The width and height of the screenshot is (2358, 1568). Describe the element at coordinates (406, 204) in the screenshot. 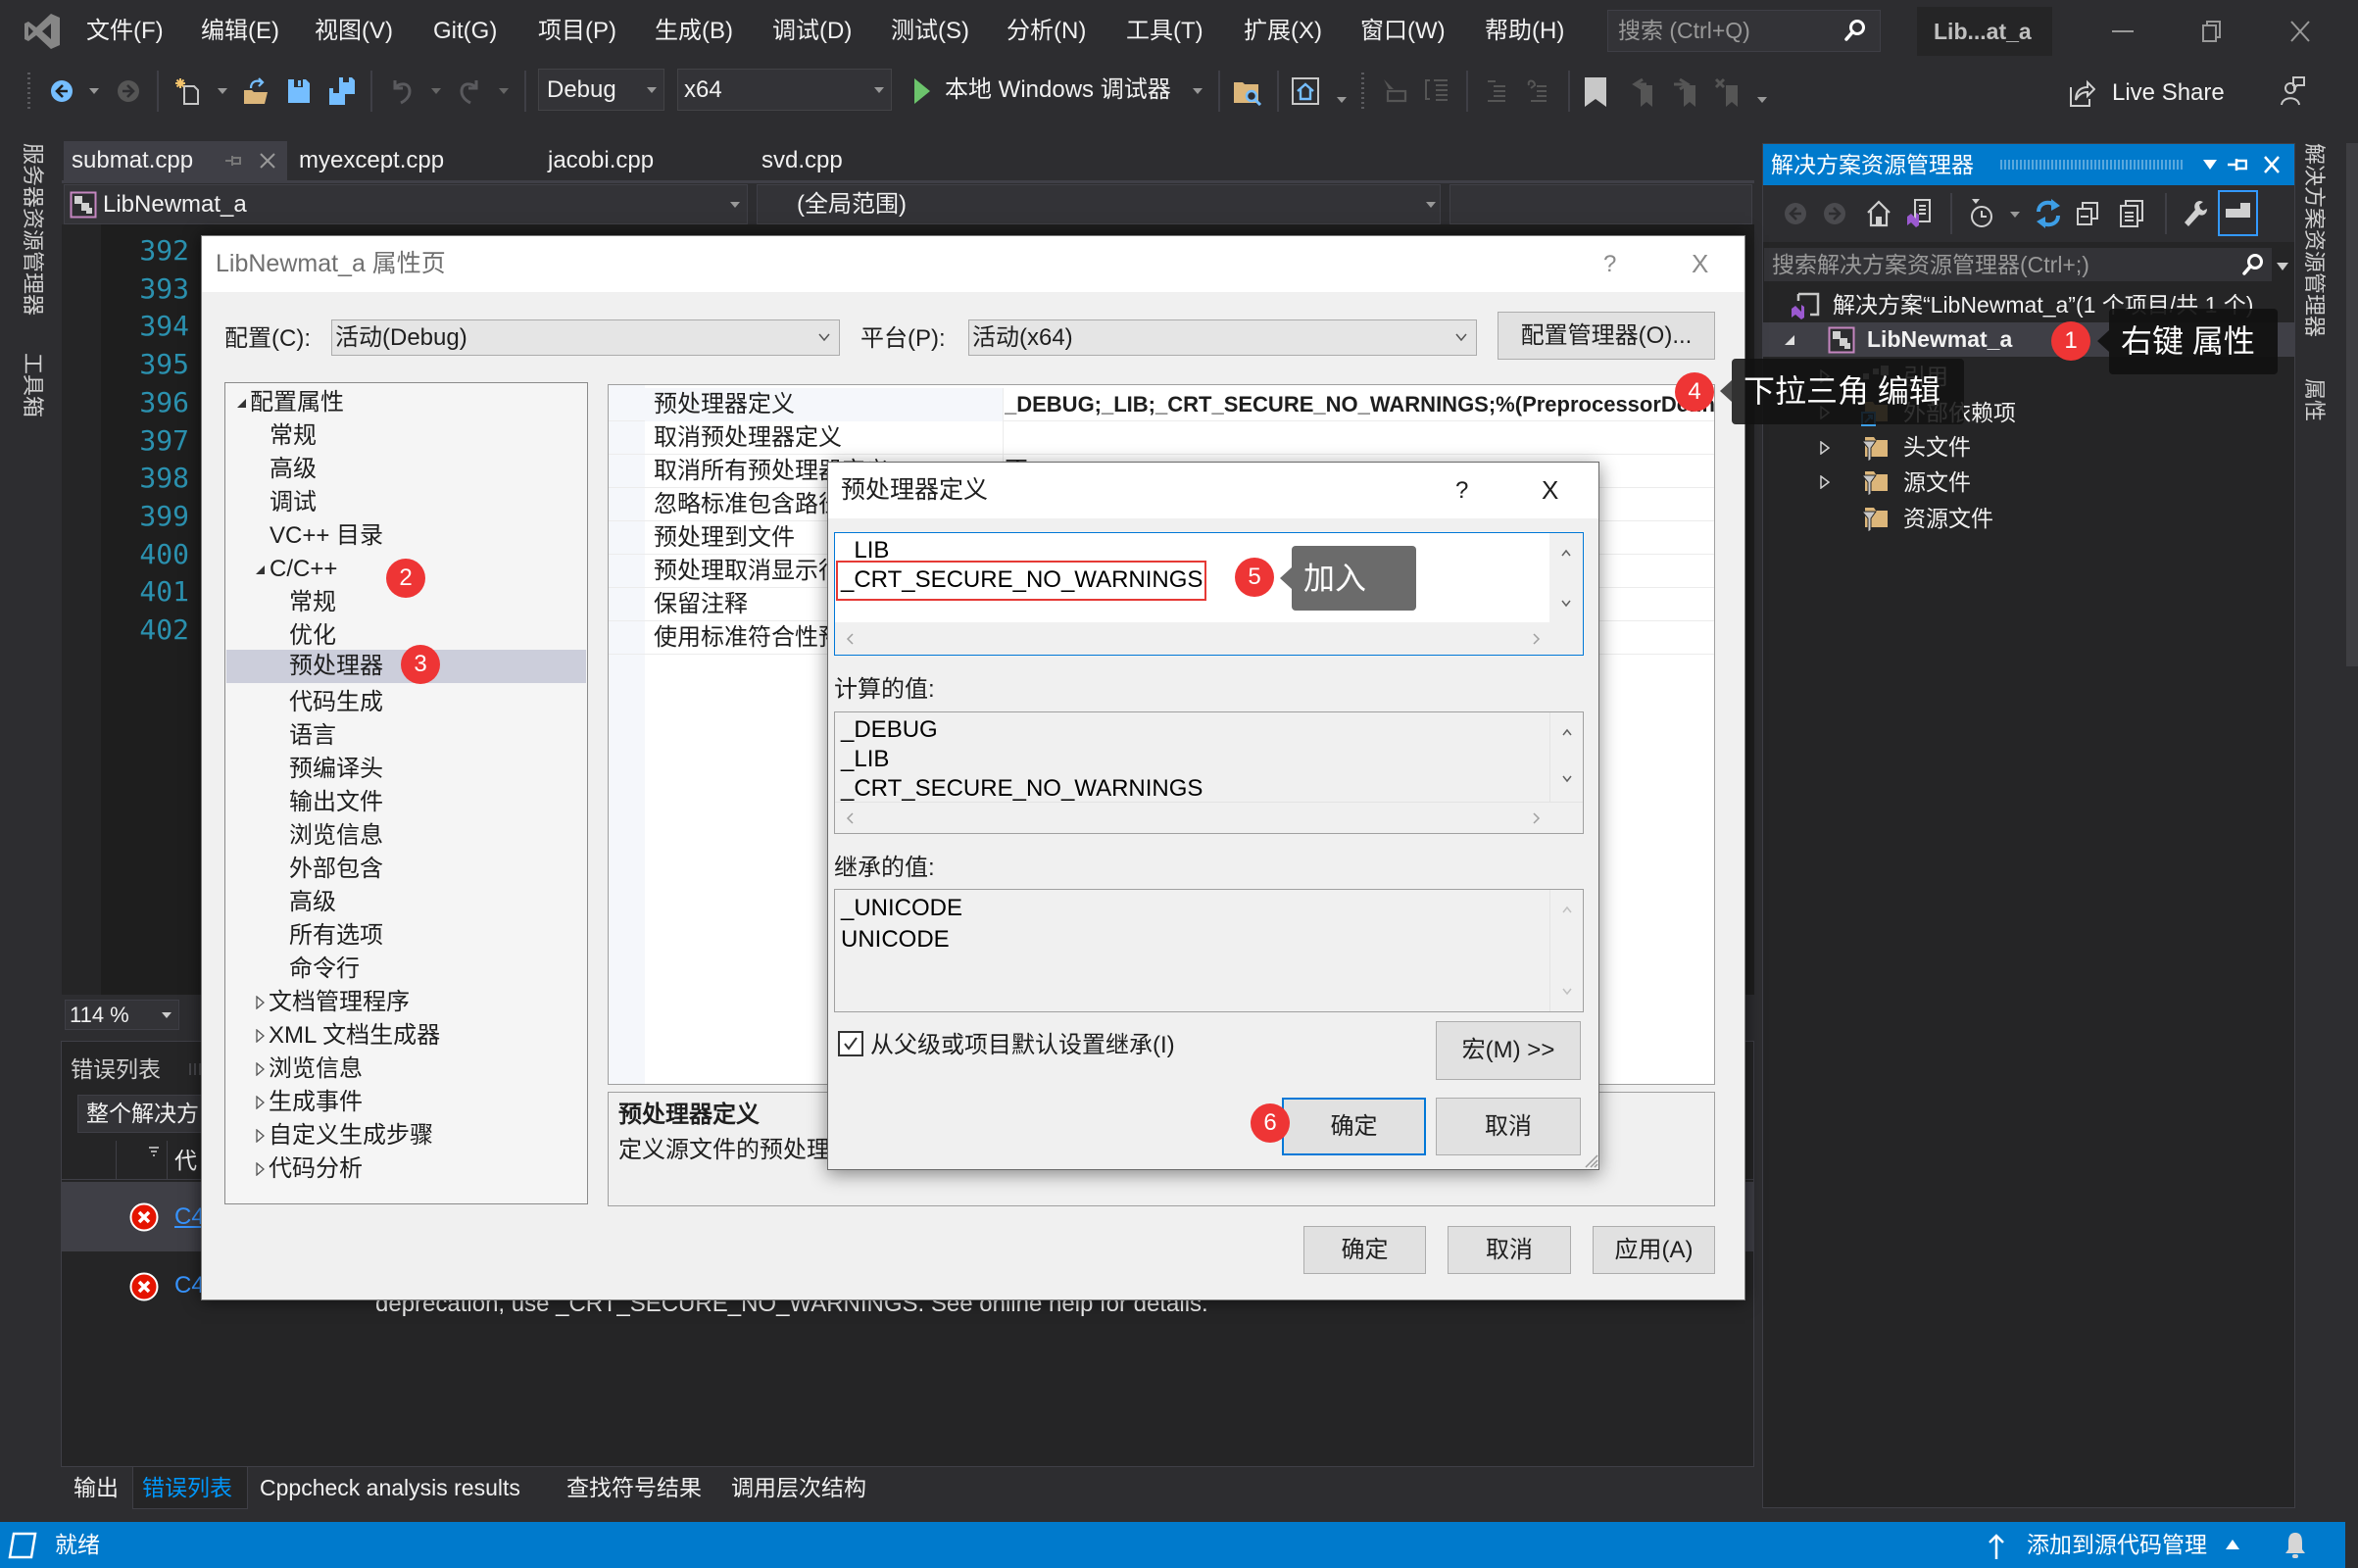

I see `nav-project-dropdown: LibNewmat_a` at that location.